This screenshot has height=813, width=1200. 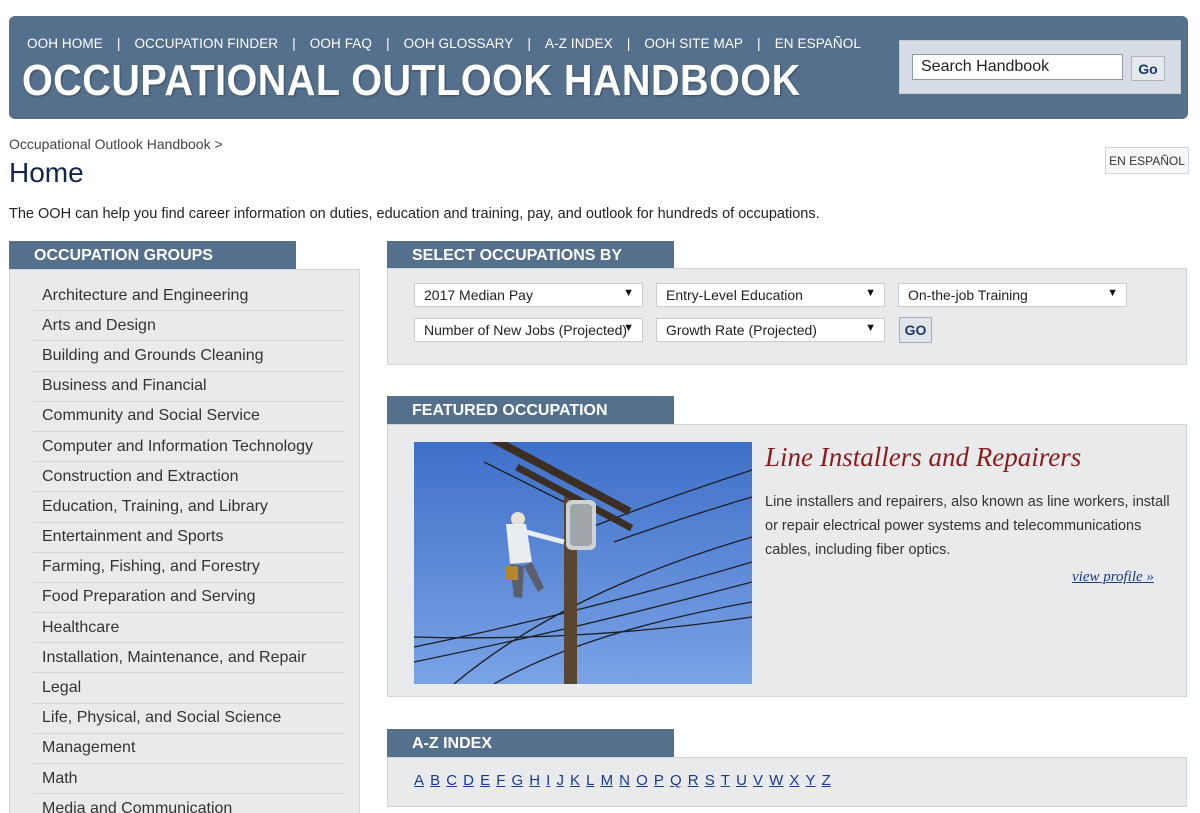 I want to click on growth-rate-select-value: Growth Rate (Projected), so click(x=741, y=330).